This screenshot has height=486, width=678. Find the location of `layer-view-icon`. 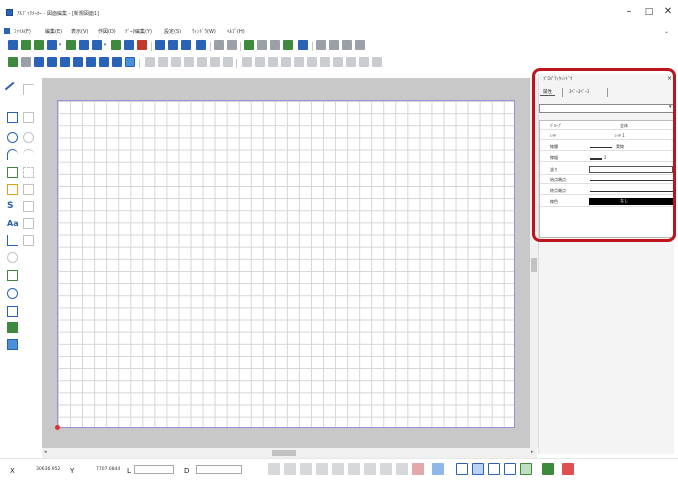

layer-view-icon is located at coordinates (526, 469).